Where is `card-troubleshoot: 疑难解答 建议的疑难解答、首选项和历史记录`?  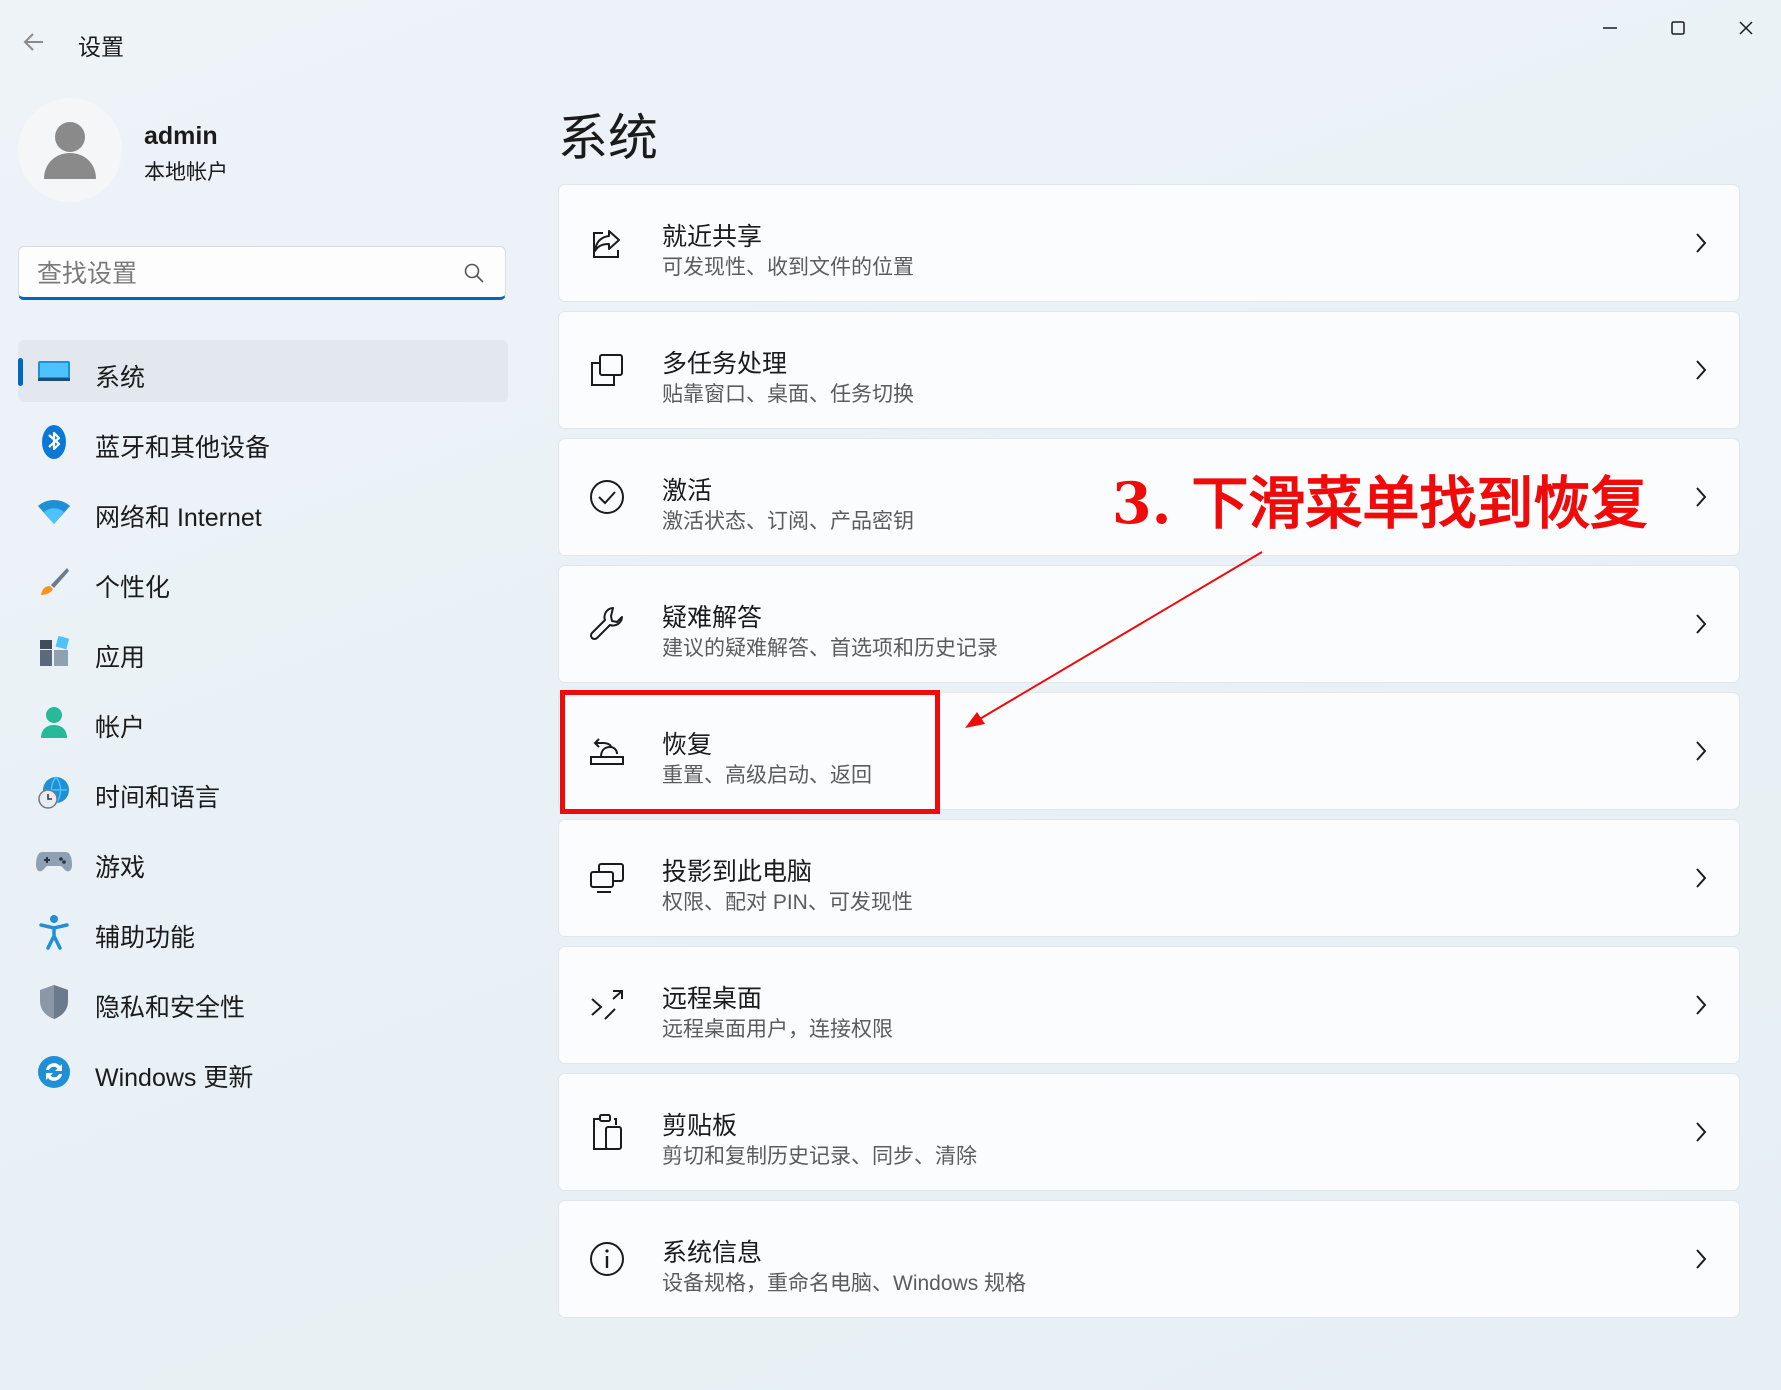
card-troubleshoot: 疑难解答 建议的疑难解答、首选项和历史记录 is located at coordinates (1149, 624).